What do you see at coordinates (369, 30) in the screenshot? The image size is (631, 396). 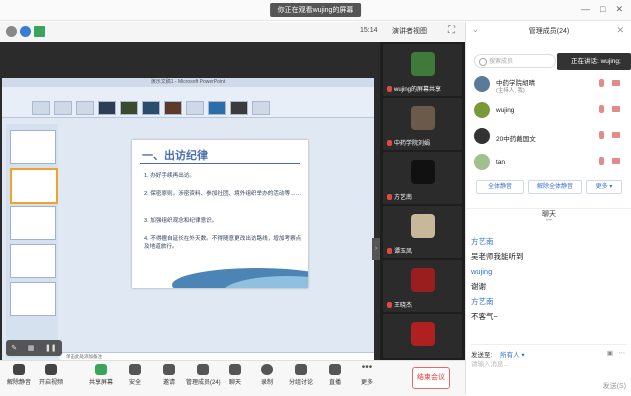 I see `meeting-time: 15:14` at bounding box center [369, 30].